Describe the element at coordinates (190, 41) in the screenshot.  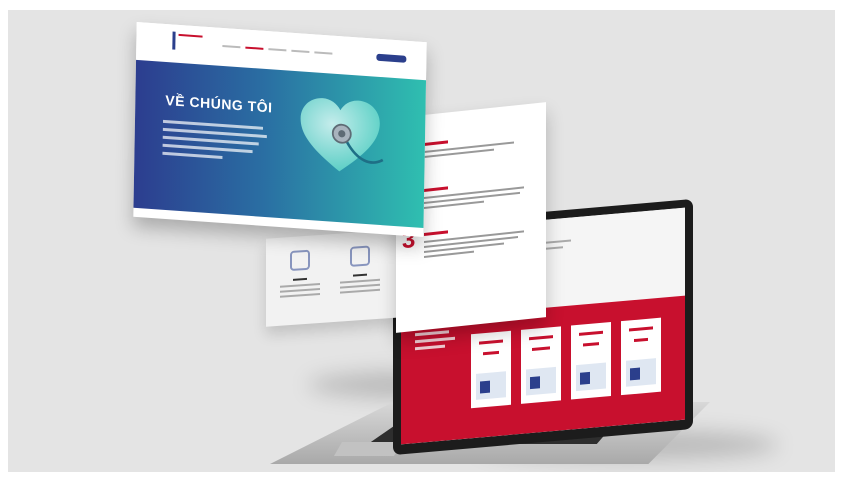
I see `site-logo` at that location.